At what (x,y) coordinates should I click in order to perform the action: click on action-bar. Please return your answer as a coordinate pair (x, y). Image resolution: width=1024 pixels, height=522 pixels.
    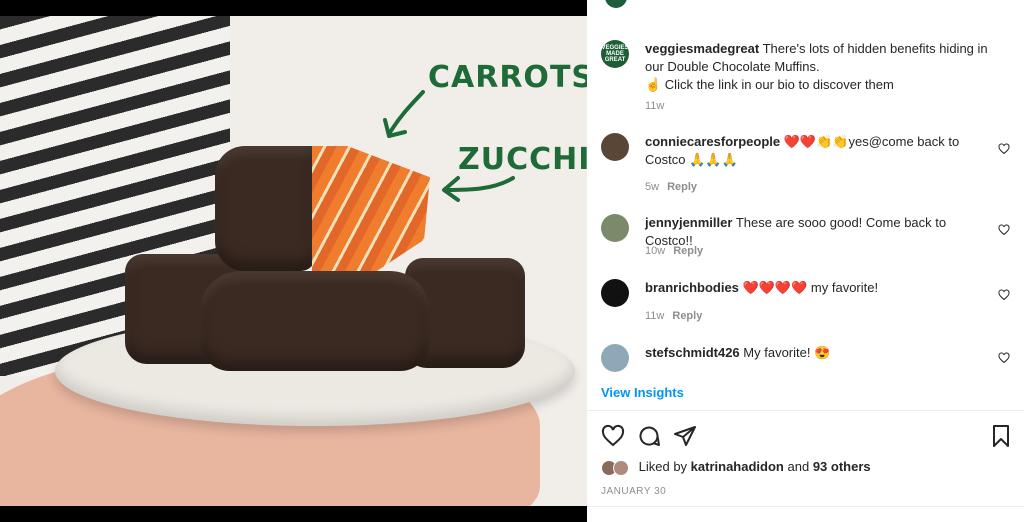
    Looking at the image, I should click on (806, 436).